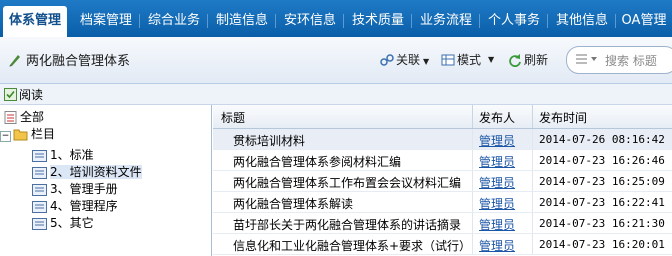 The height and width of the screenshot is (256, 672). I want to click on read-icon, so click(10, 94).